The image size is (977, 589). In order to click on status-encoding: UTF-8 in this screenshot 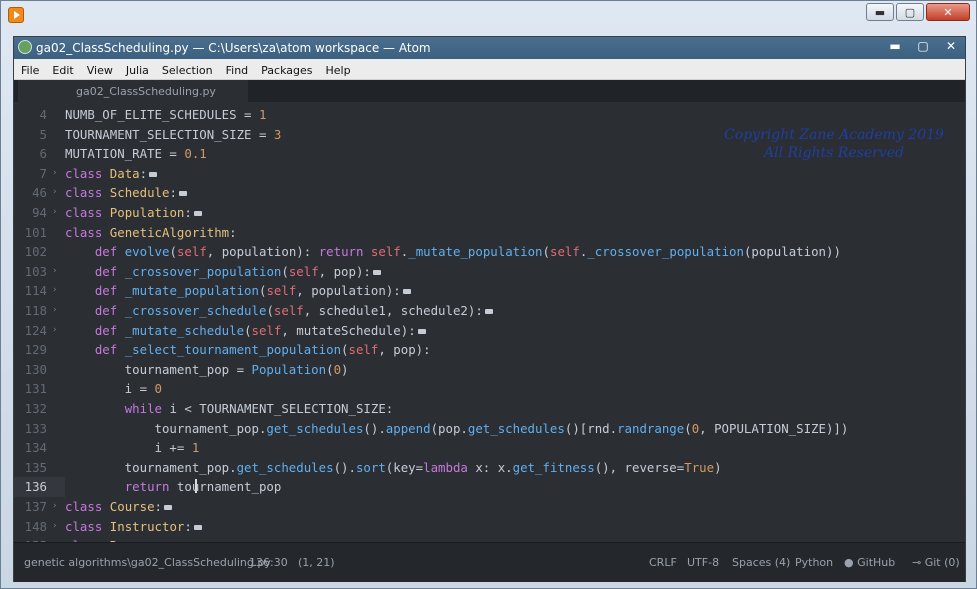, I will do `click(703, 562)`.